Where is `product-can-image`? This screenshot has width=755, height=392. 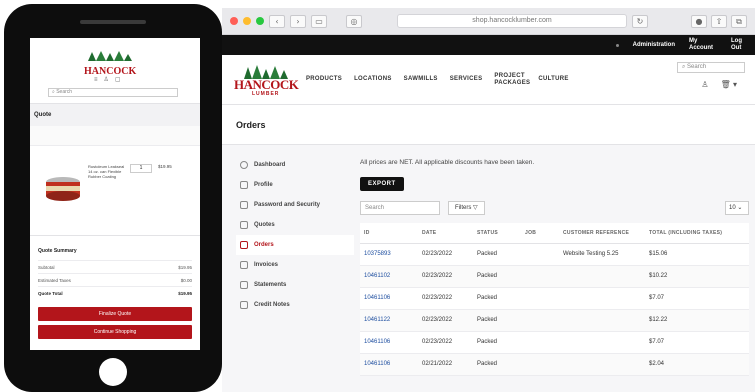 product-can-image is located at coordinates (63, 189).